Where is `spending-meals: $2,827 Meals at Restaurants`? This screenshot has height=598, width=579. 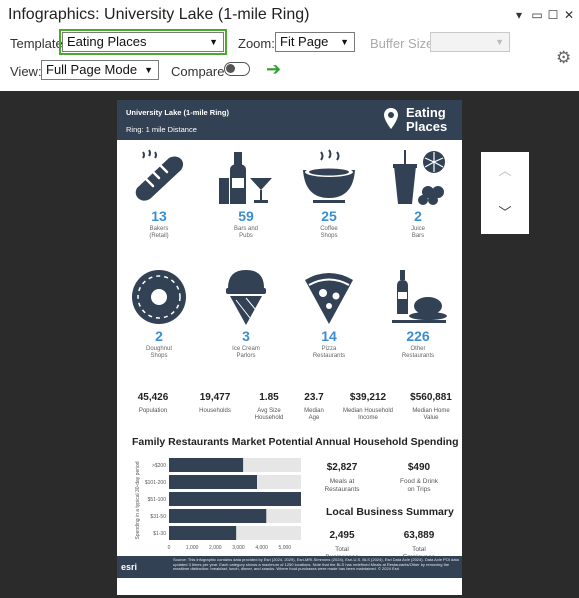 spending-meals: $2,827 Meals at Restaurants is located at coordinates (342, 477).